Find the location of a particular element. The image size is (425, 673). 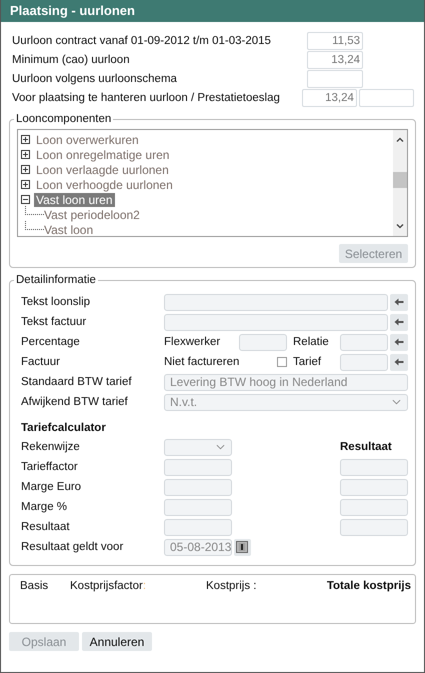

field-label: Percentage is located at coordinates (51, 342).